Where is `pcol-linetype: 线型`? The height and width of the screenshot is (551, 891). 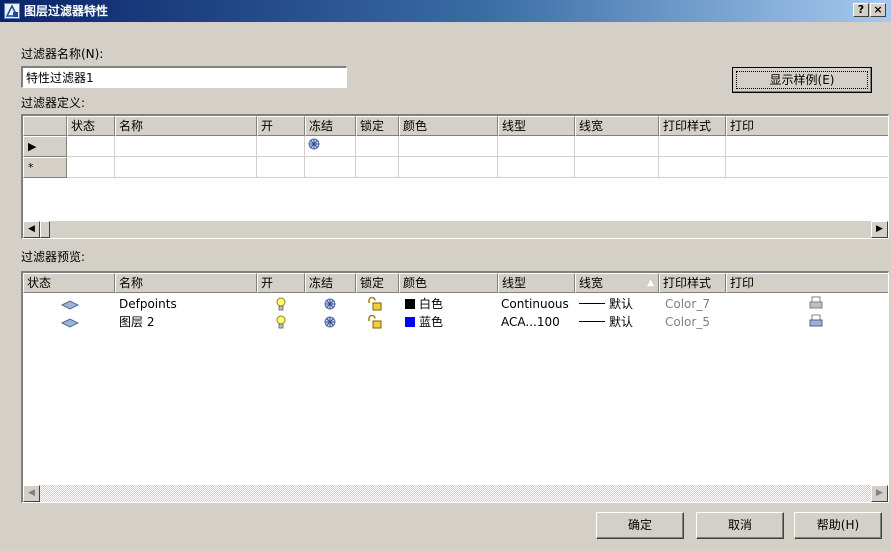 pcol-linetype: 线型 is located at coordinates (536, 283).